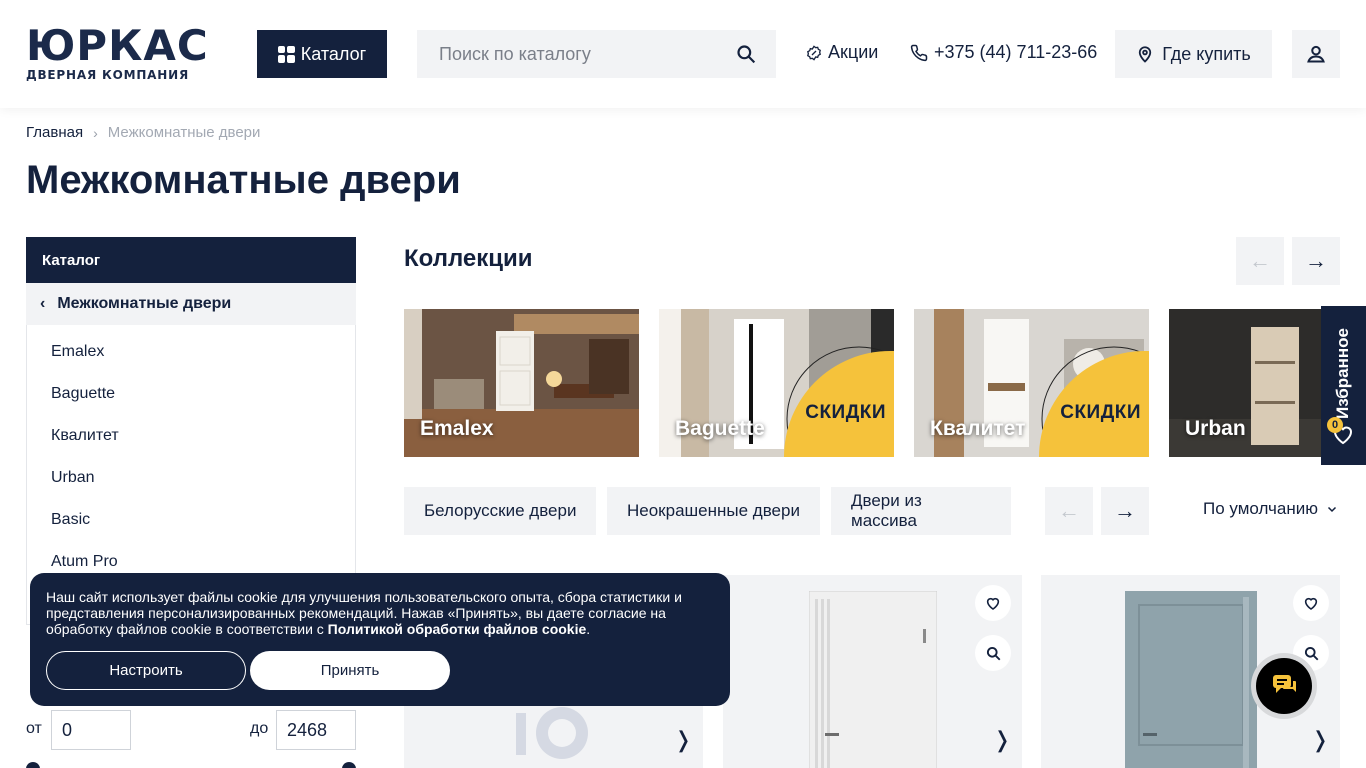  I want to click on chevron-right-icon: ›, so click(95, 132).